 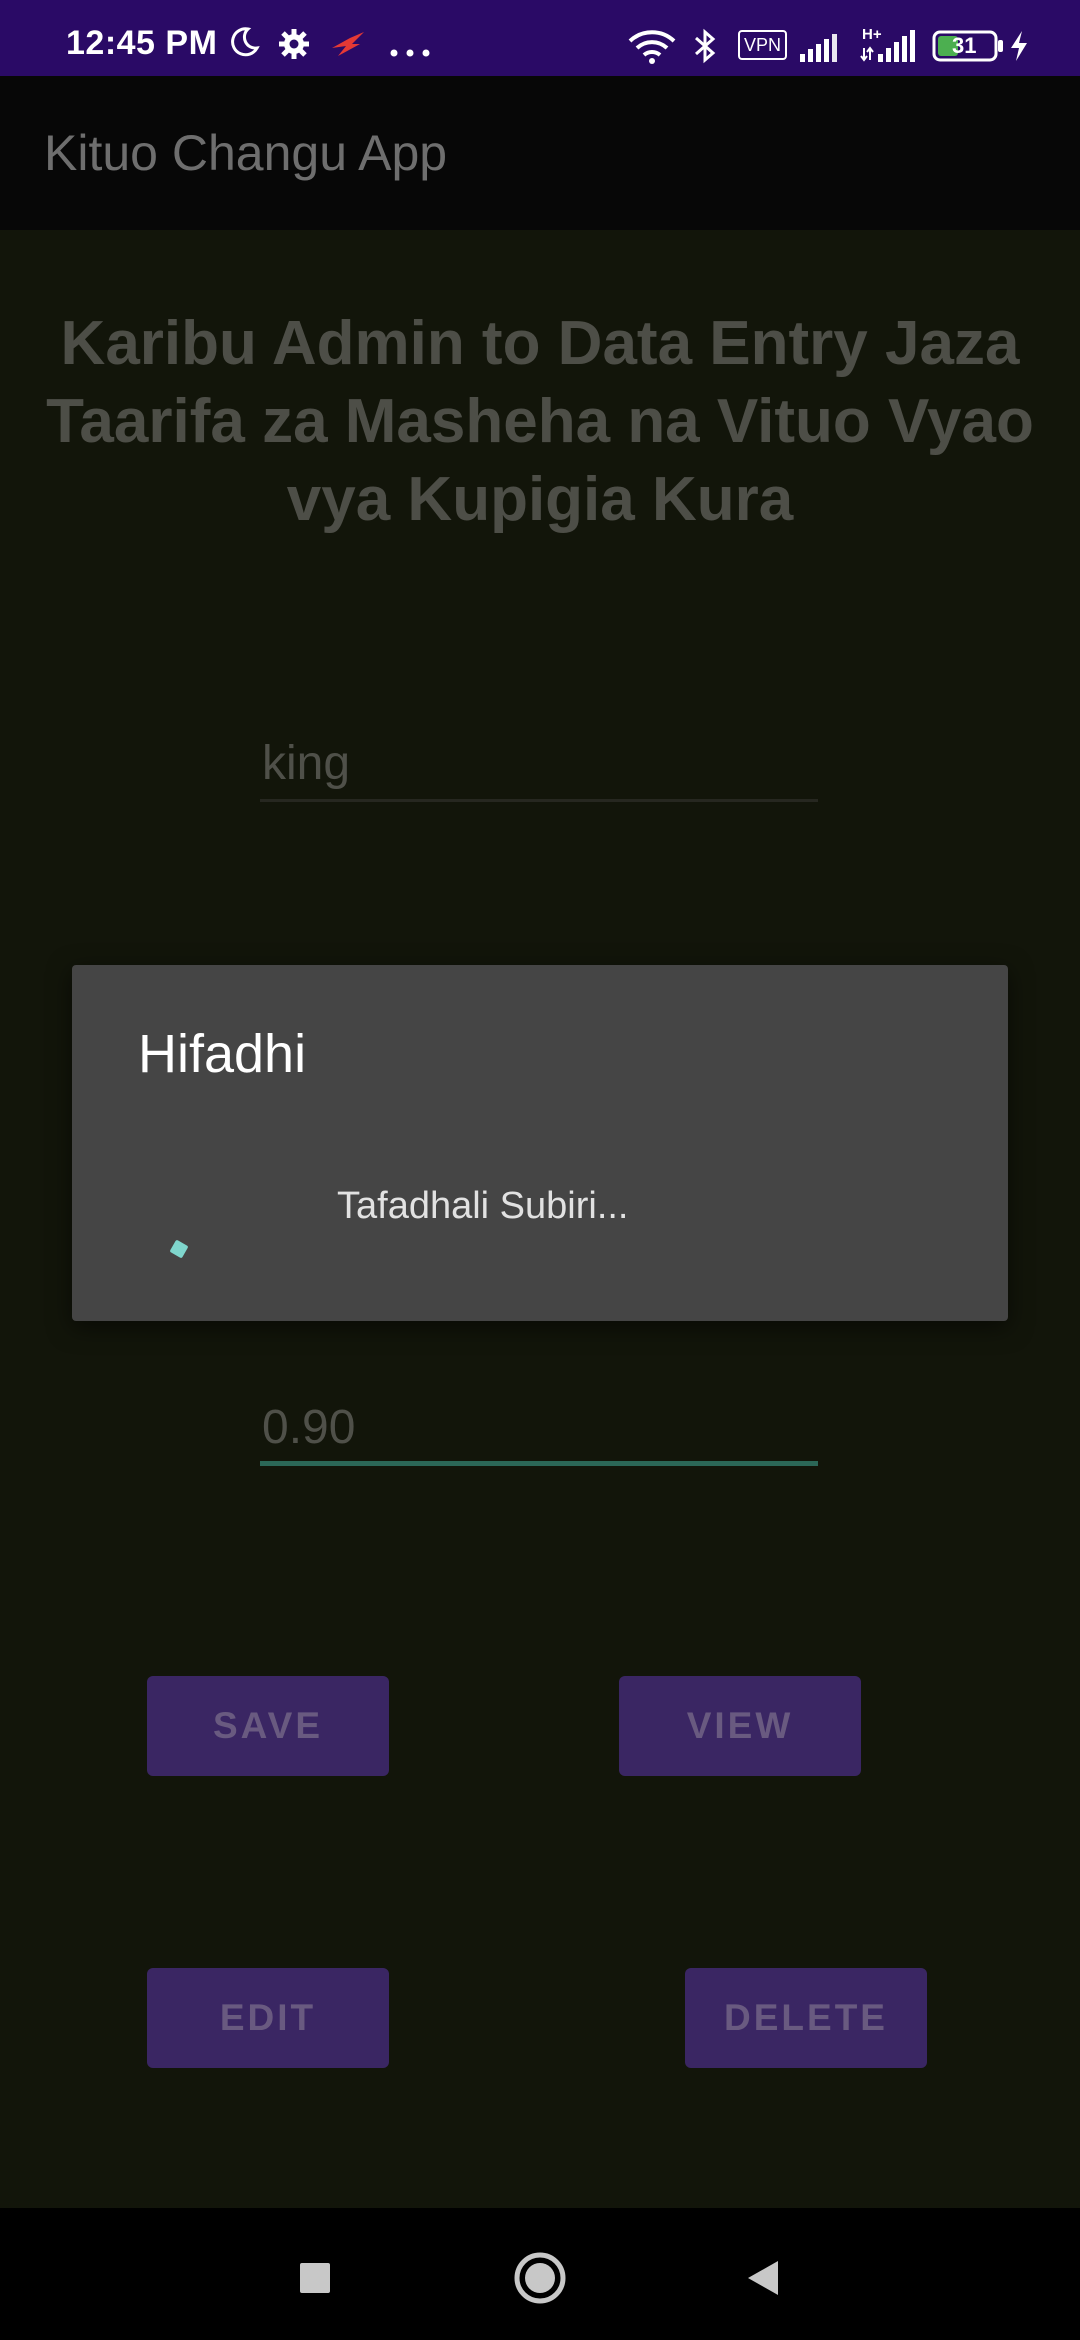 What do you see at coordinates (652, 49) in the screenshot?
I see `wifi-icon` at bounding box center [652, 49].